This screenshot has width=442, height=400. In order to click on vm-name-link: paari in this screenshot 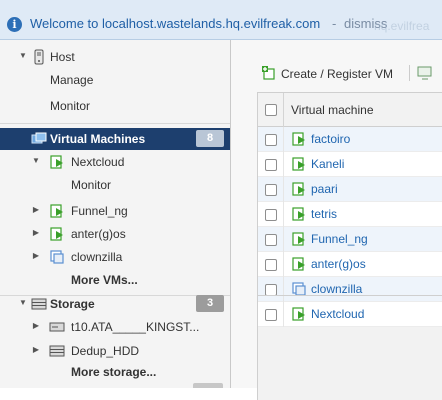, I will do `click(324, 189)`.